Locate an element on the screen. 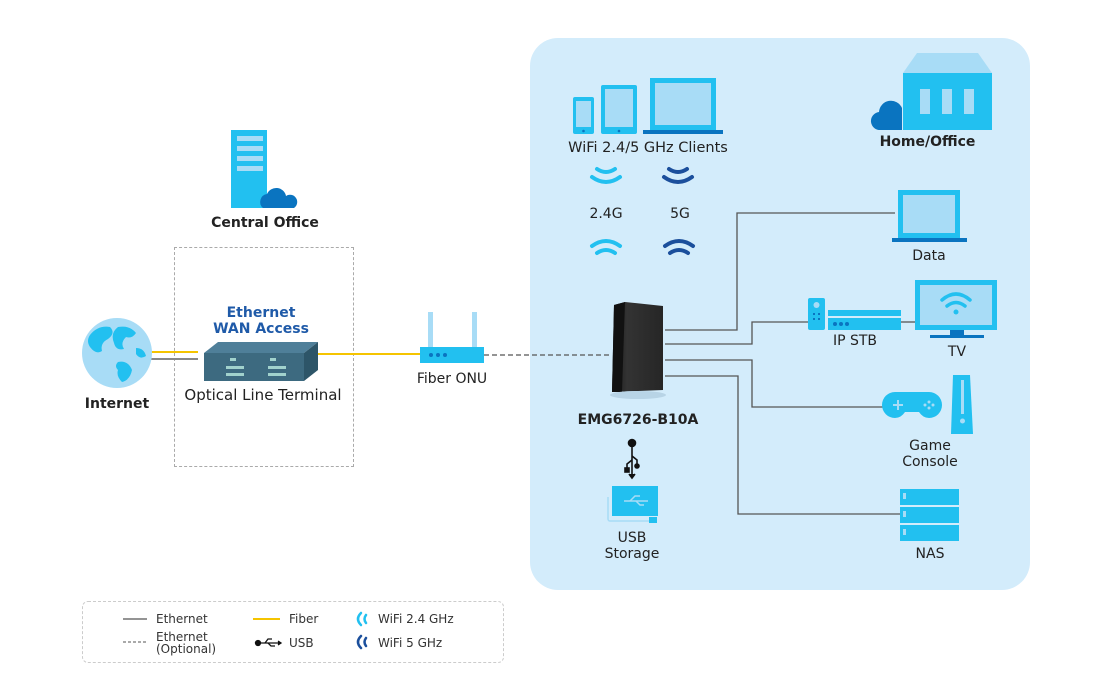 The height and width of the screenshot is (700, 1110). set-top-box-icon is located at coordinates (864, 320).